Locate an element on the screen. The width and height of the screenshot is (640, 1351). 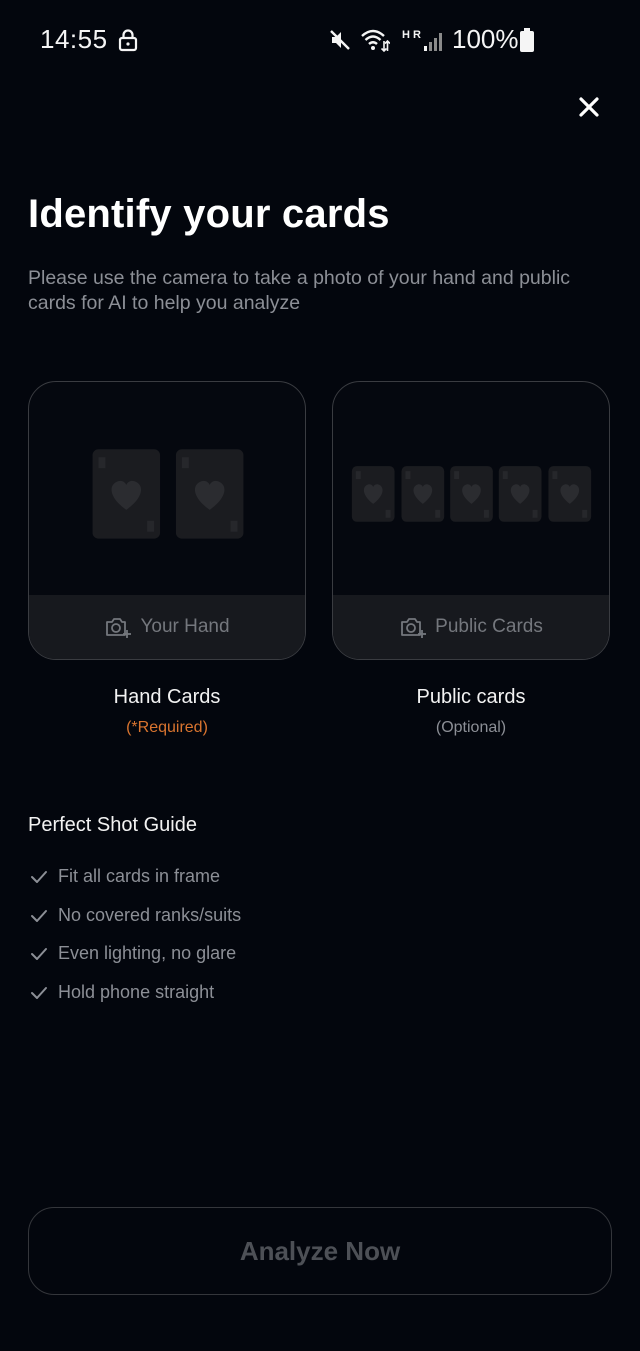
guide-item: Fit all cards in frame is located at coordinates (135, 883).